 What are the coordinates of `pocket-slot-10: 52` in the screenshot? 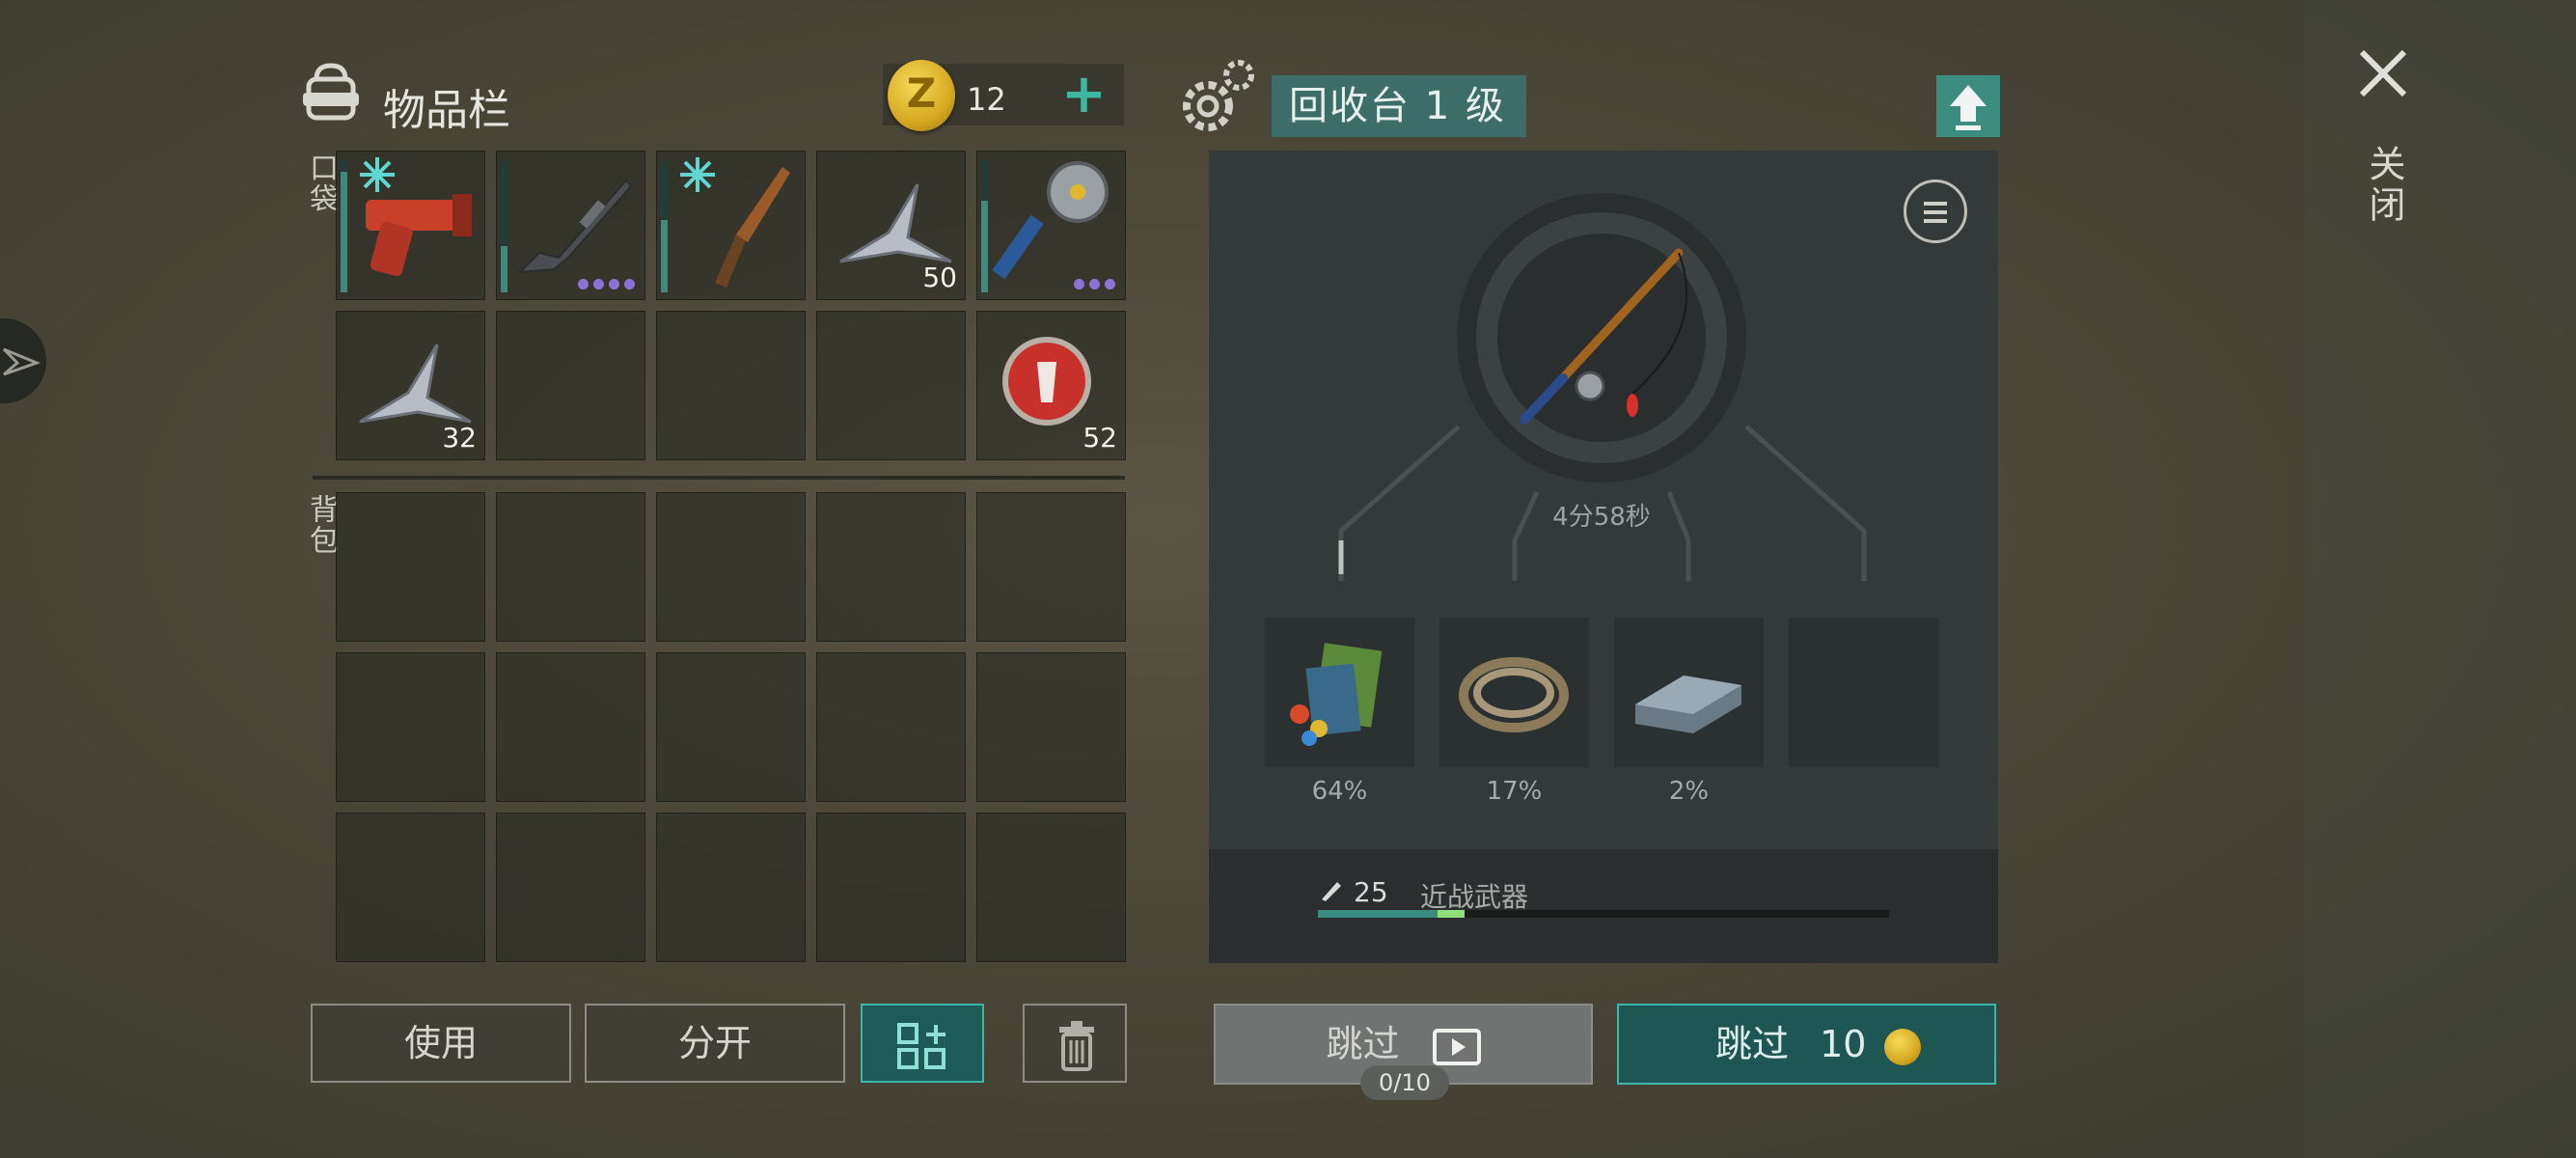 It's located at (1051, 385).